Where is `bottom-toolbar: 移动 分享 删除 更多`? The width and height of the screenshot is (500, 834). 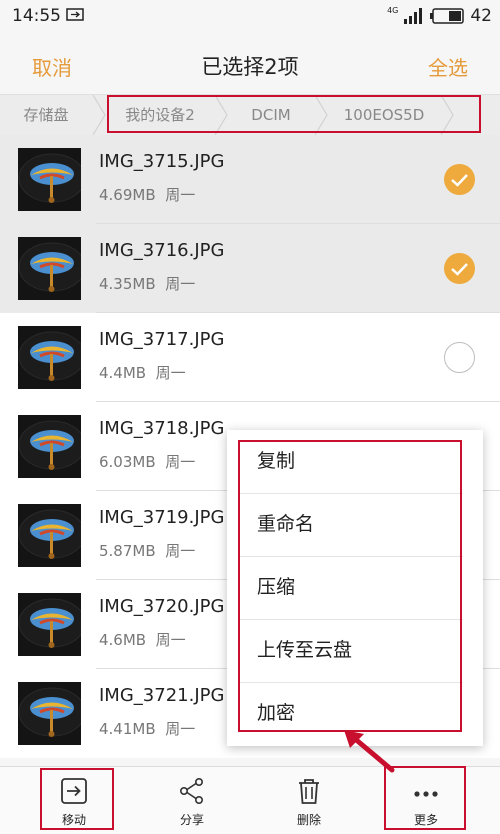 bottom-toolbar: 移动 分享 删除 更多 is located at coordinates (250, 800).